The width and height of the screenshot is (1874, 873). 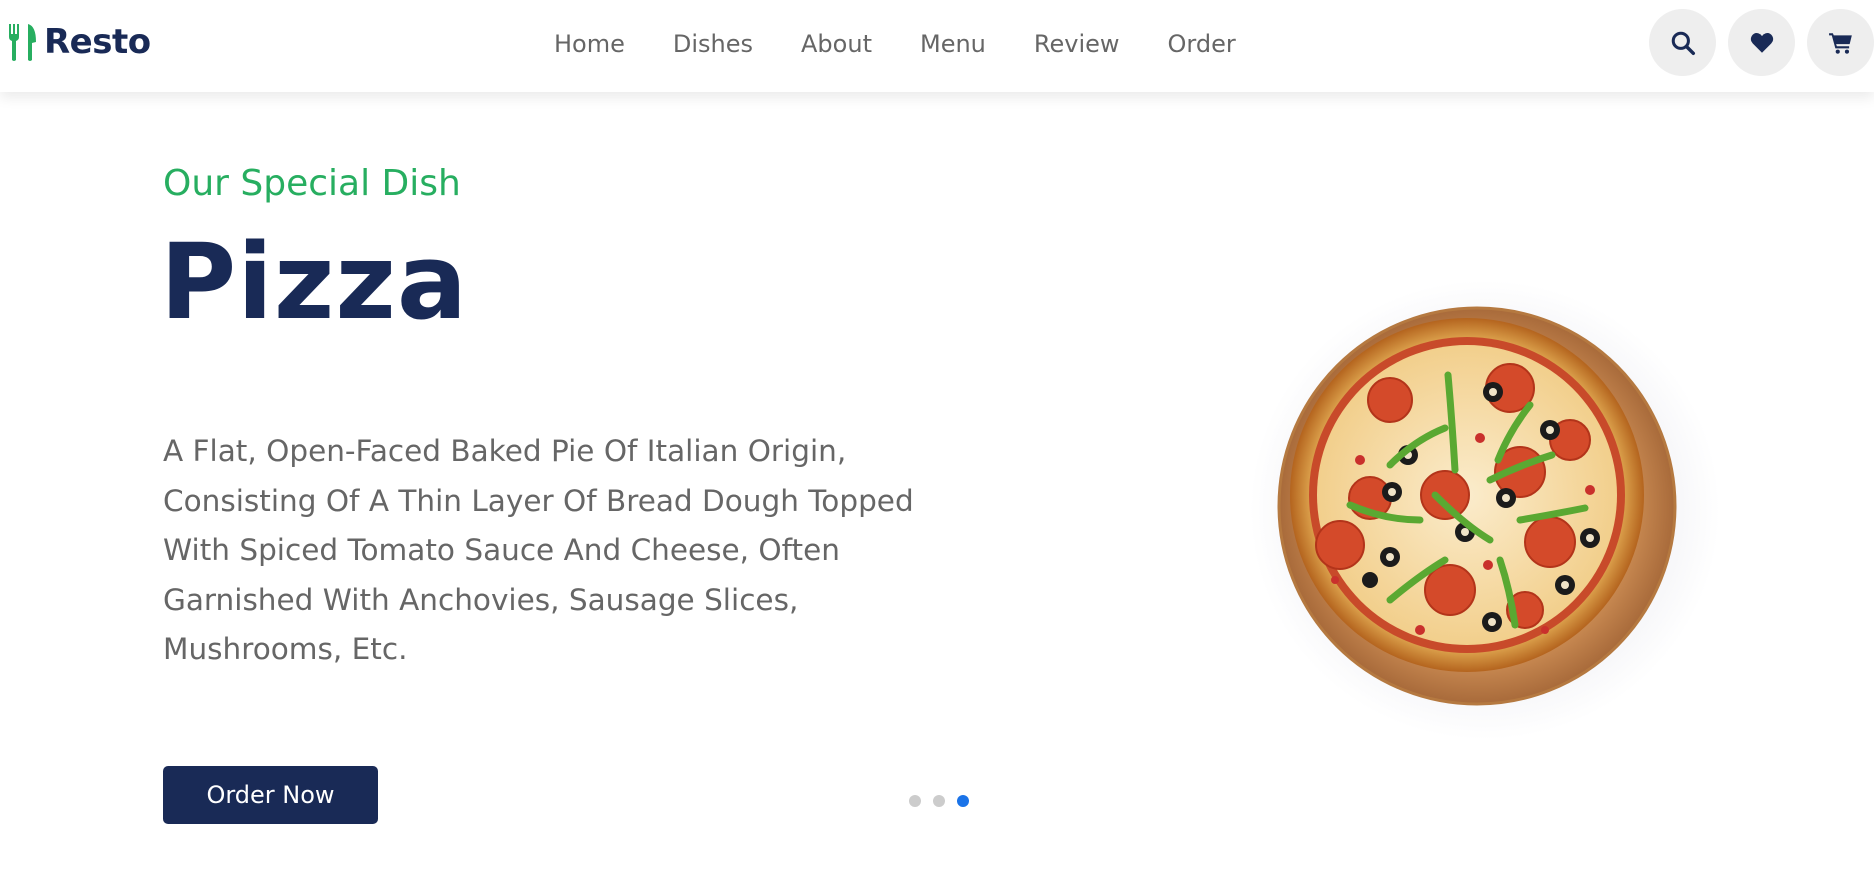 I want to click on nav-dishes: Dishes, so click(x=713, y=44).